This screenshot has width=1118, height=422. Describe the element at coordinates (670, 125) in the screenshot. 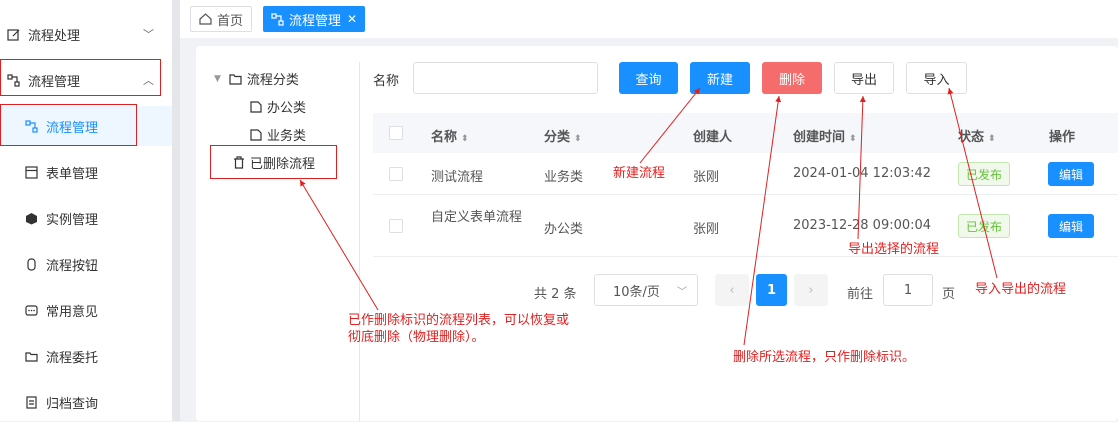

I see `arrow-create` at that location.